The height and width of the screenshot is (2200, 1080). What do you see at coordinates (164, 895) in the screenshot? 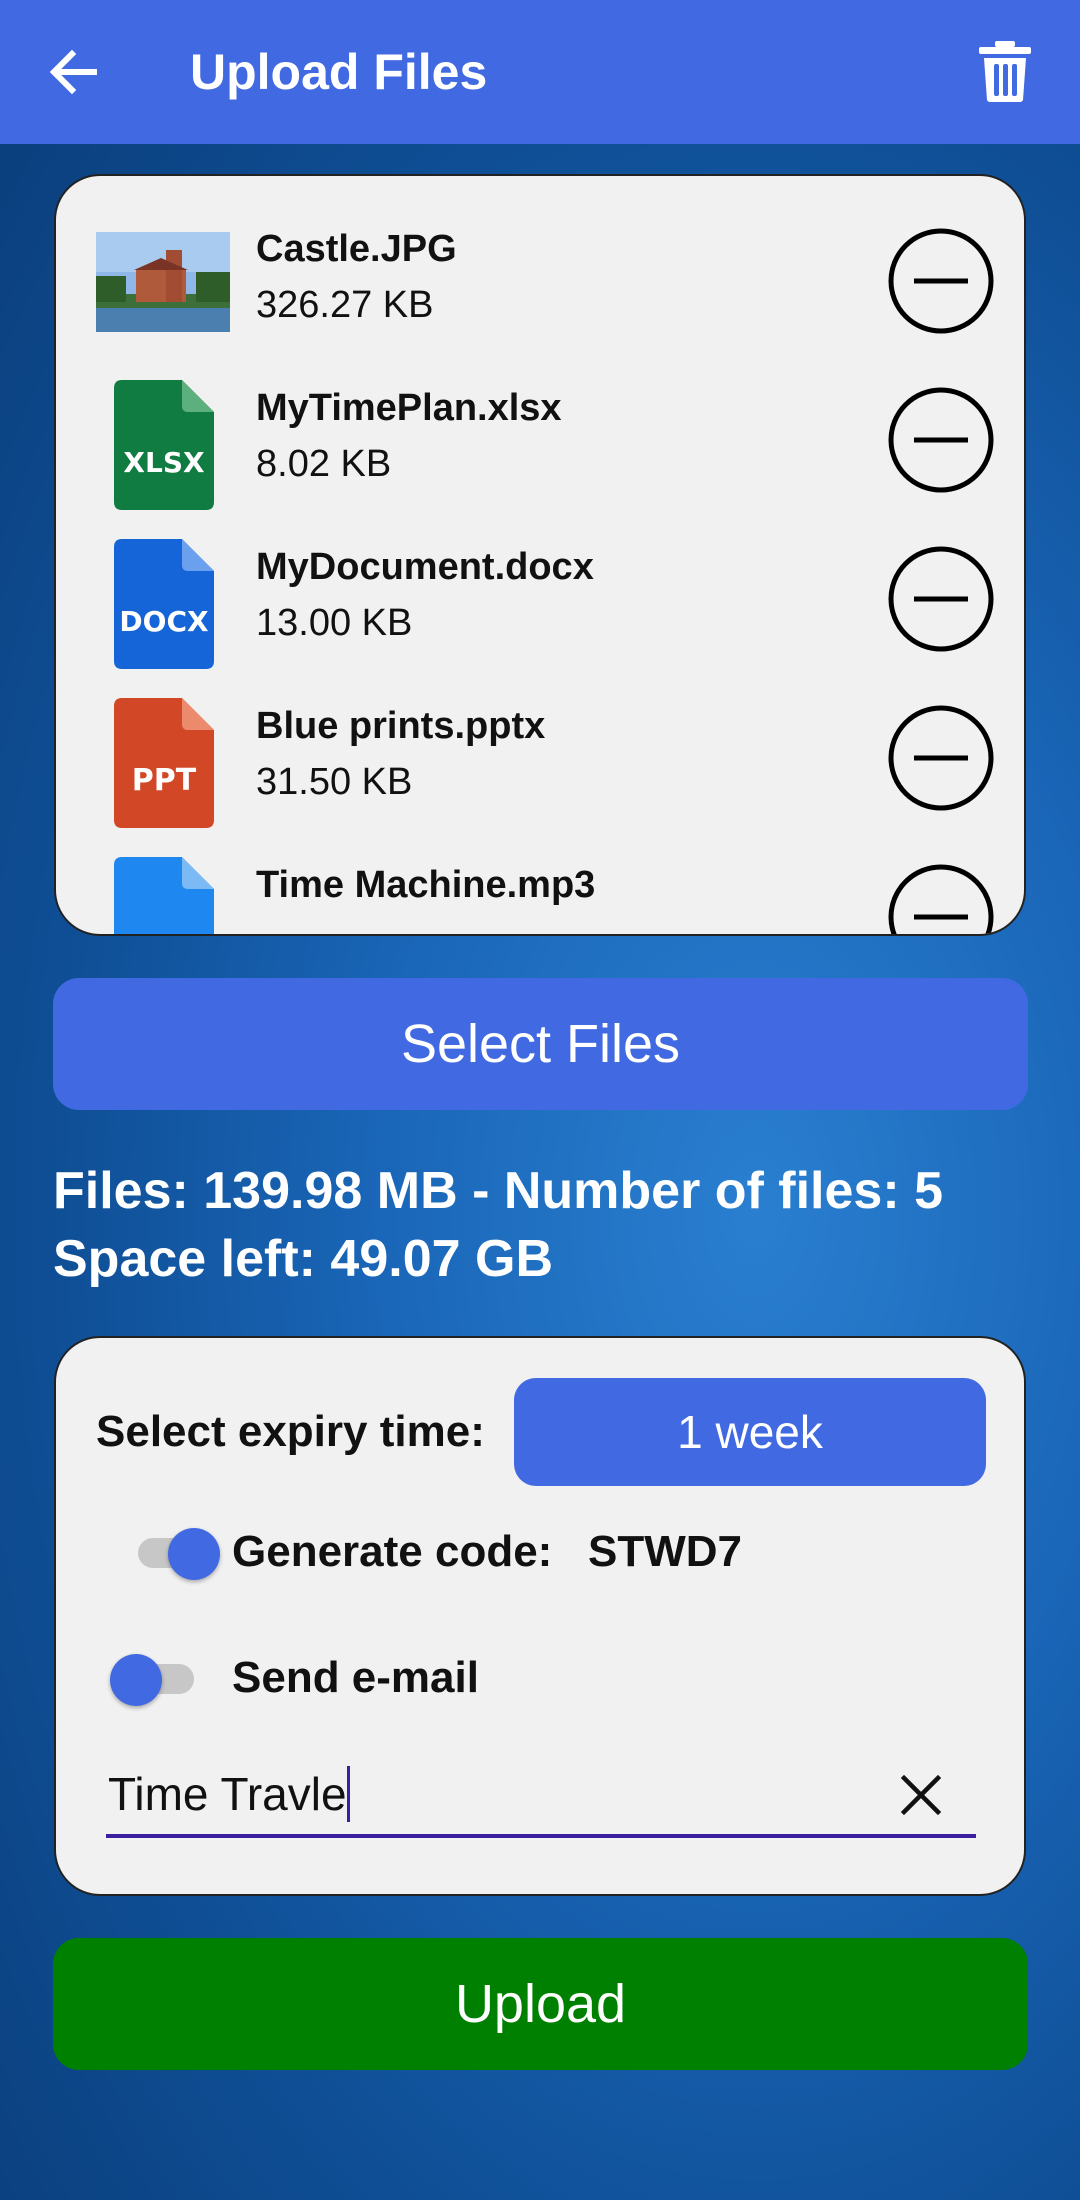
I see `audio-file-icon` at bounding box center [164, 895].